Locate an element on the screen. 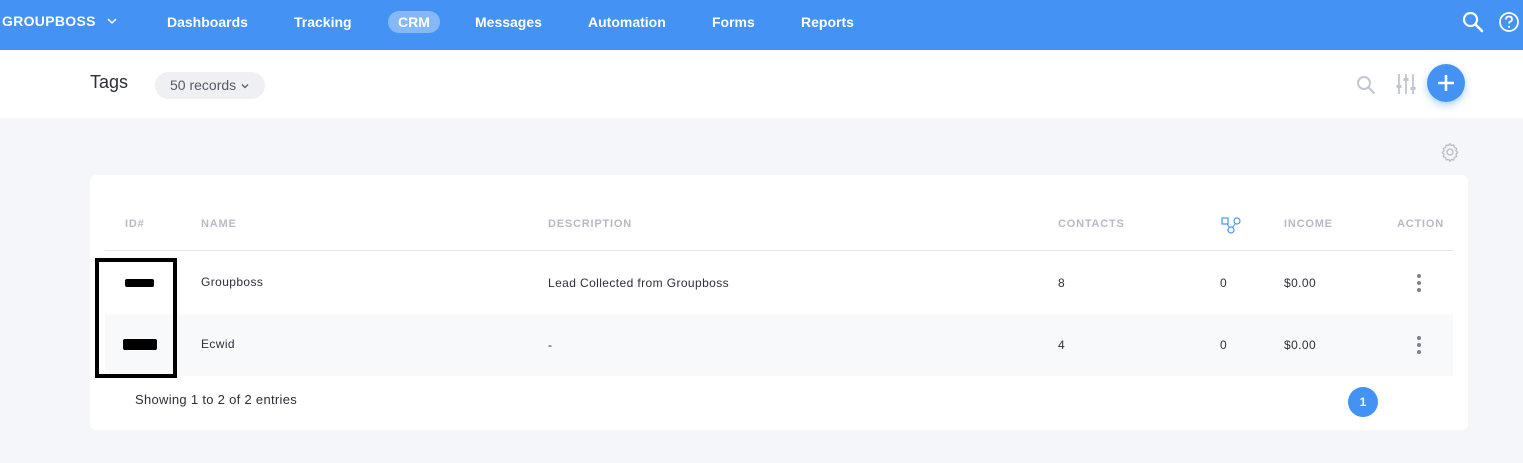  tag-name: Groupboss is located at coordinates (232, 282).